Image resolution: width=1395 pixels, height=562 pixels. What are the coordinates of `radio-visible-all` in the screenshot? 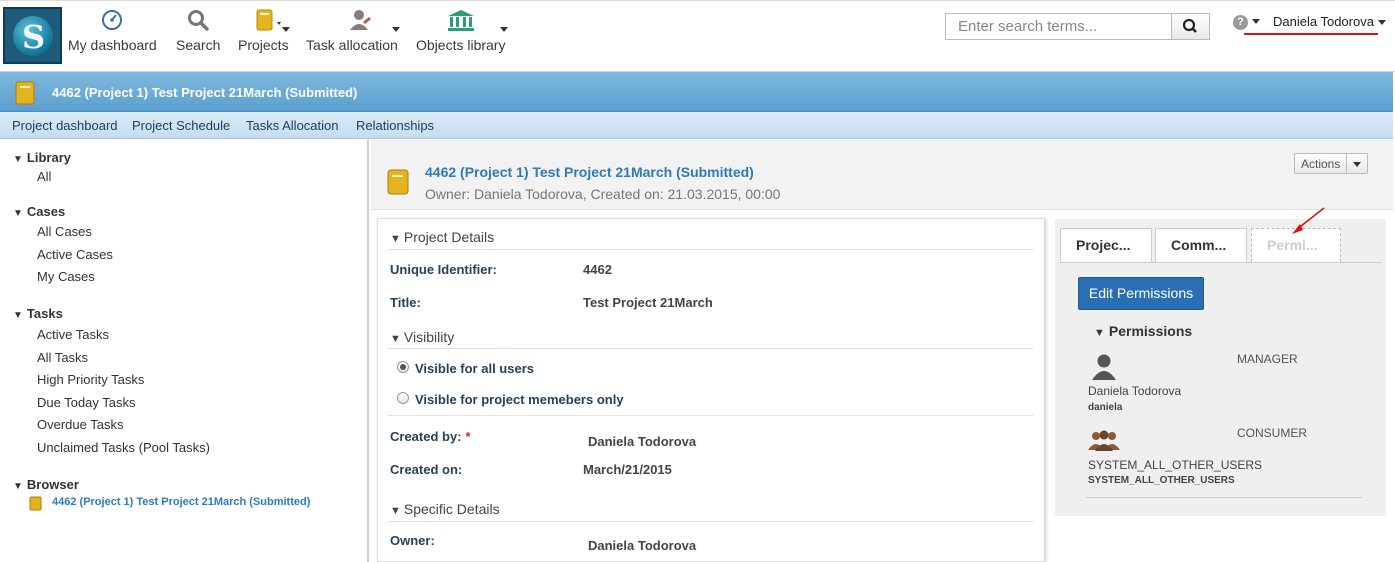 It's located at (403, 367).